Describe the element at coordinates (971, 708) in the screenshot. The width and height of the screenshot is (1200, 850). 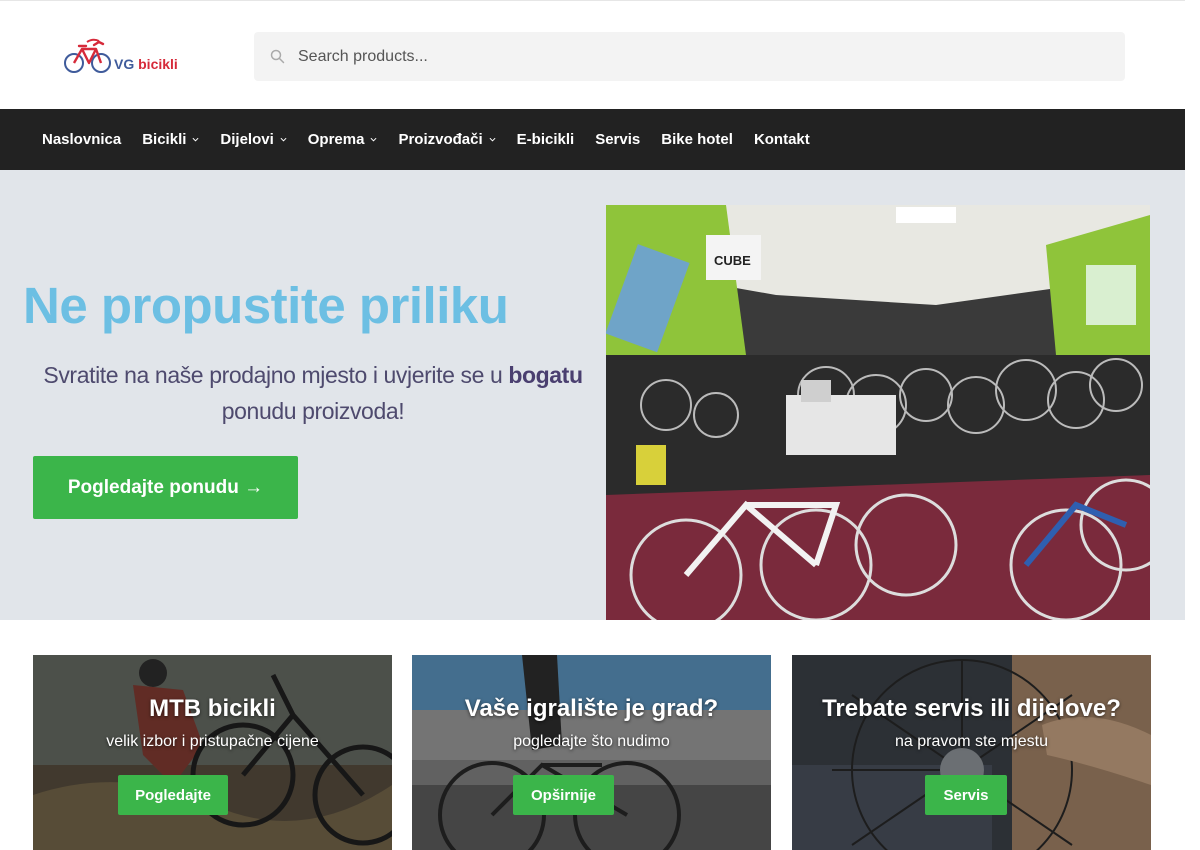
I see `card-title: Trebate servis ili dijelove?` at that location.